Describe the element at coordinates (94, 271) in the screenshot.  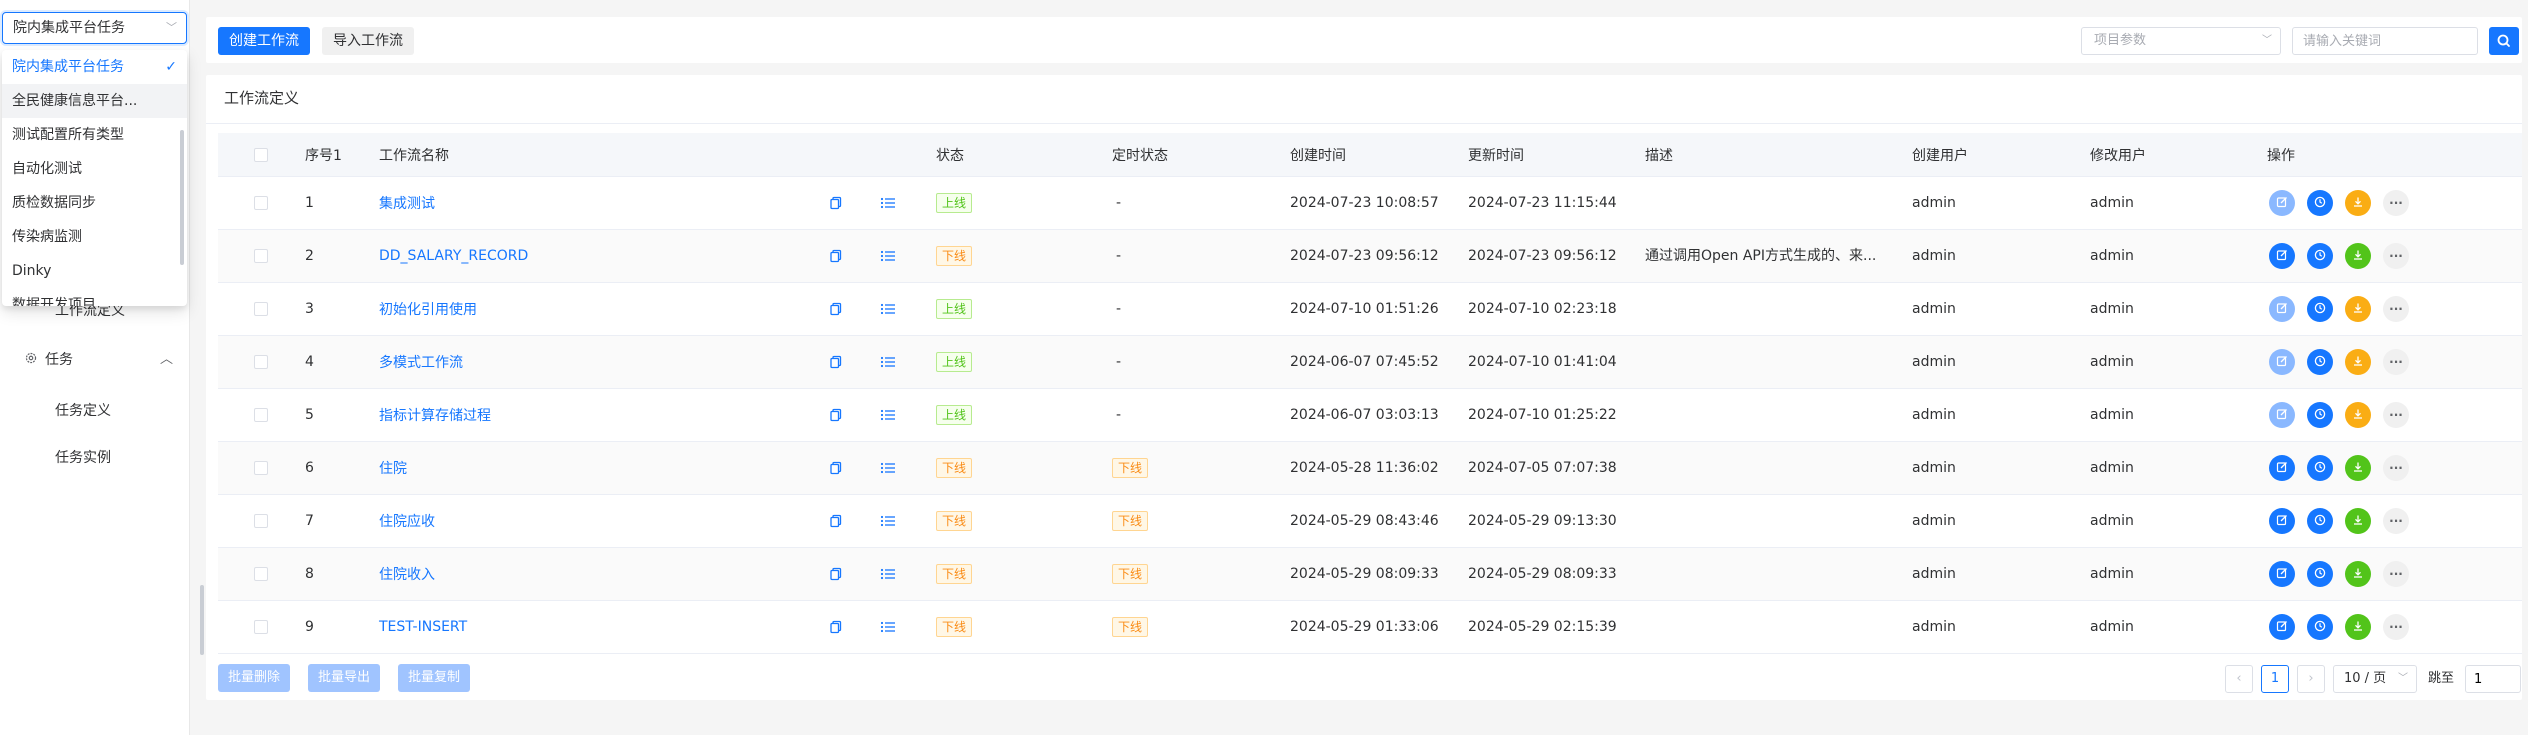
I see `project-option: Dinky` at that location.